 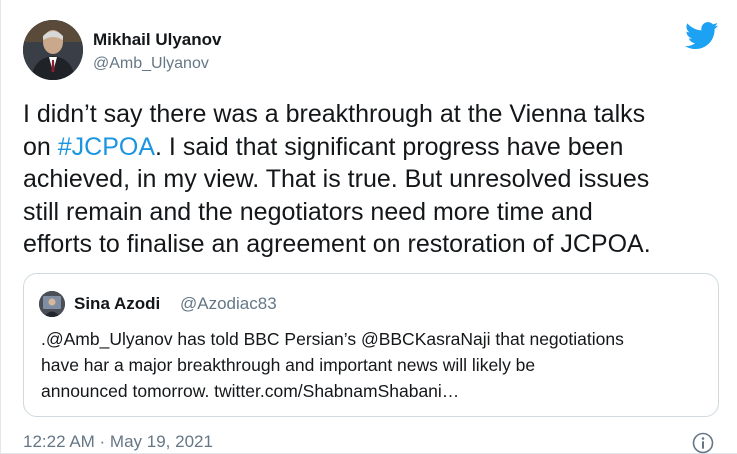 I want to click on hashtag-link: #JCPOA, so click(x=106, y=147).